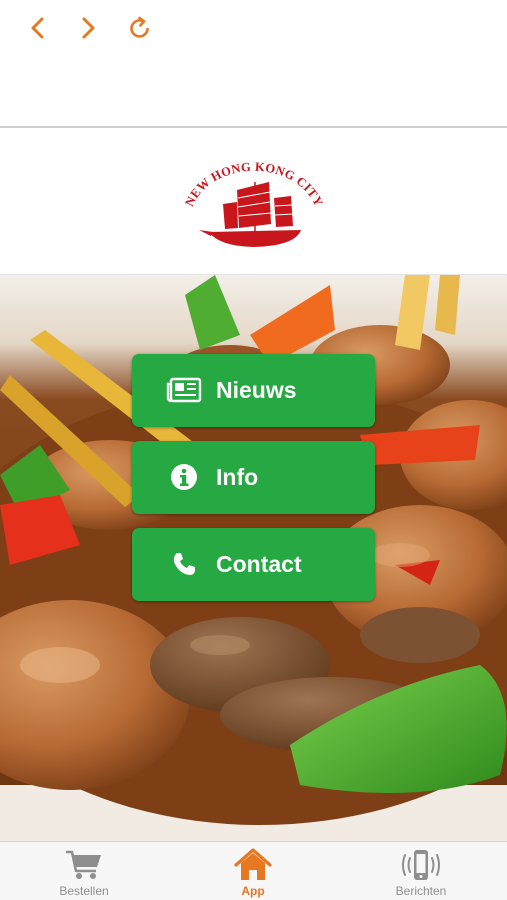 Image resolution: width=507 pixels, height=900 pixels. What do you see at coordinates (184, 390) in the screenshot?
I see `newspaper-icon` at bounding box center [184, 390].